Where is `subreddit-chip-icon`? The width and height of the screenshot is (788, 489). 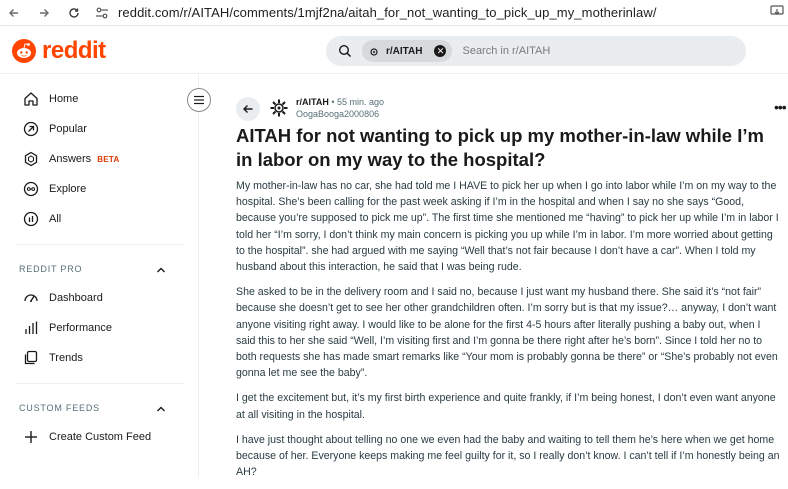 subreddit-chip-icon is located at coordinates (374, 51).